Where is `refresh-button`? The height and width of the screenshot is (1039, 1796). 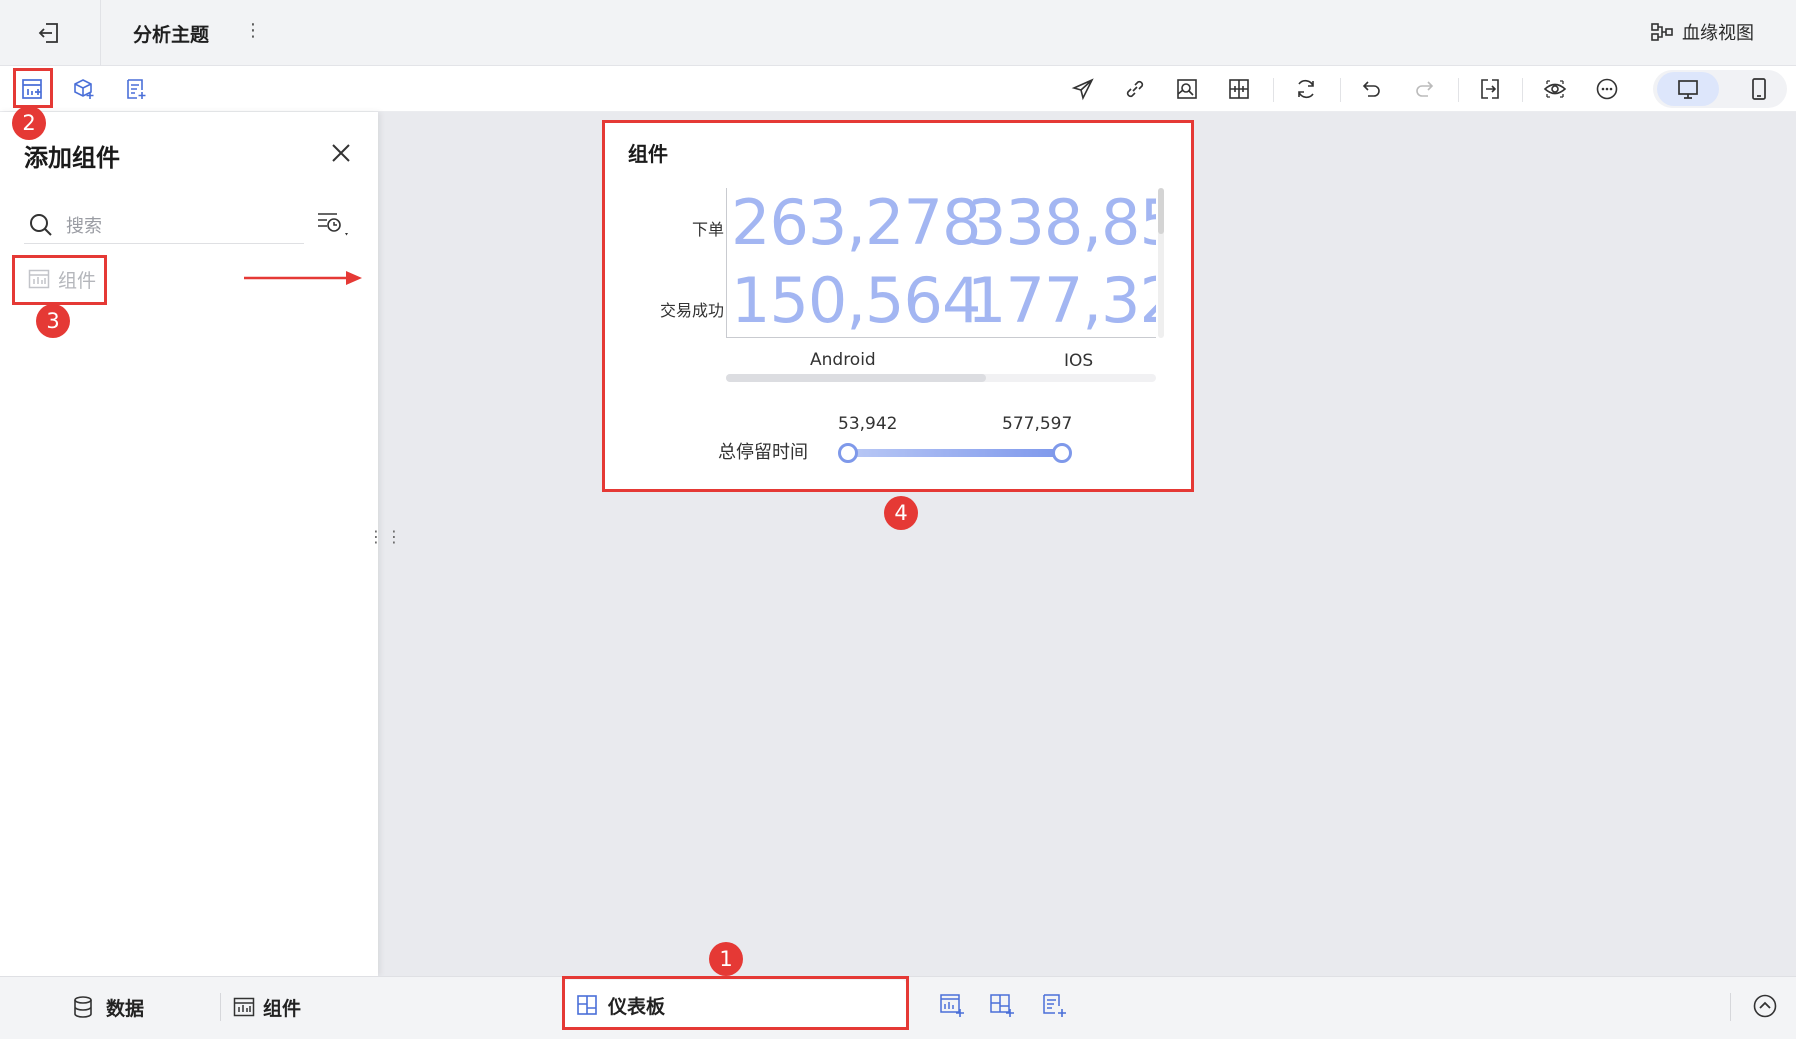
refresh-button is located at coordinates (1306, 89).